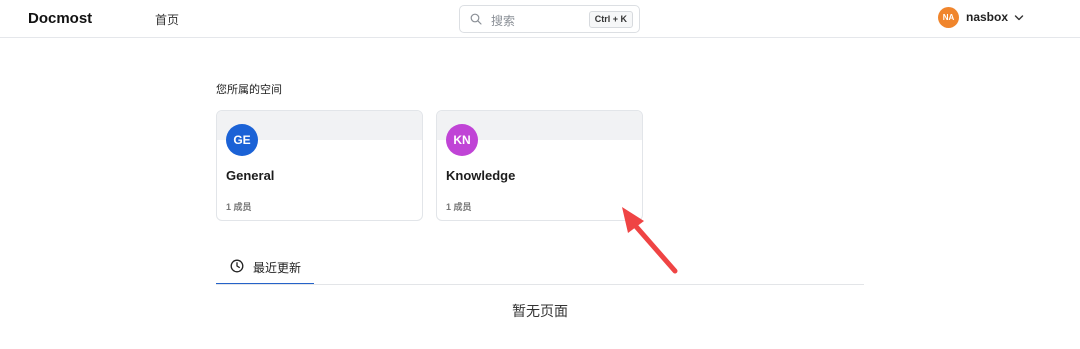  I want to click on search-placeholder: 搜索, so click(503, 21).